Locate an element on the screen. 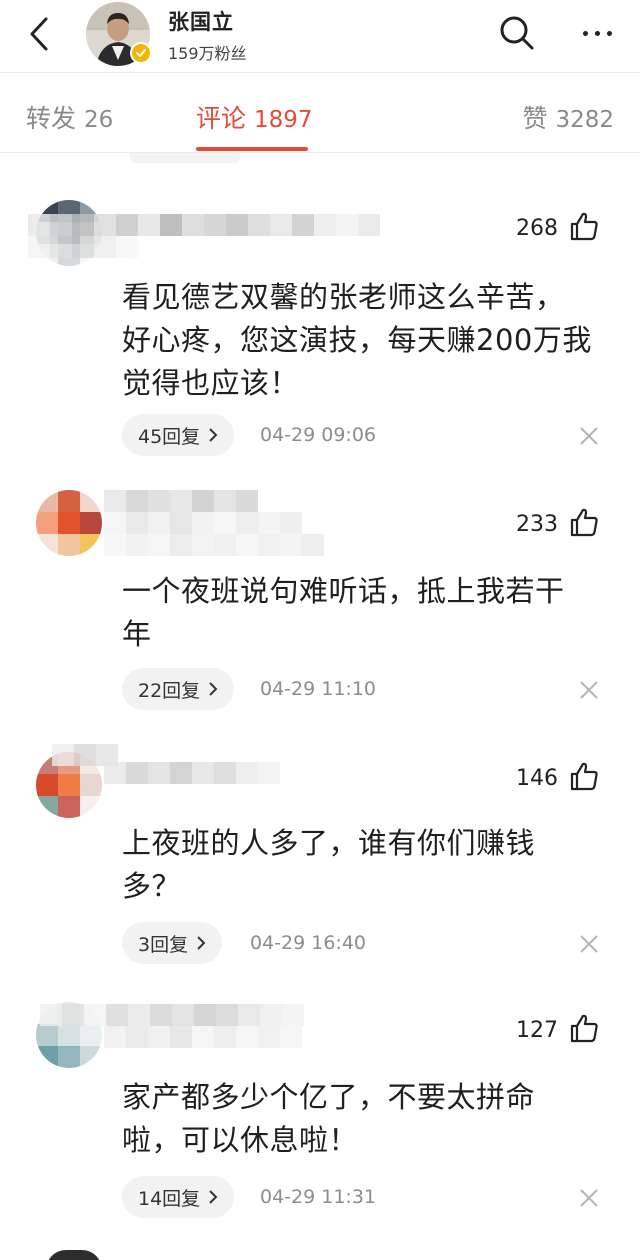 This screenshot has height=1260, width=640. comment-text-line: 上夜班的人多了，谁有你们赚钱 is located at coordinates (329, 843).